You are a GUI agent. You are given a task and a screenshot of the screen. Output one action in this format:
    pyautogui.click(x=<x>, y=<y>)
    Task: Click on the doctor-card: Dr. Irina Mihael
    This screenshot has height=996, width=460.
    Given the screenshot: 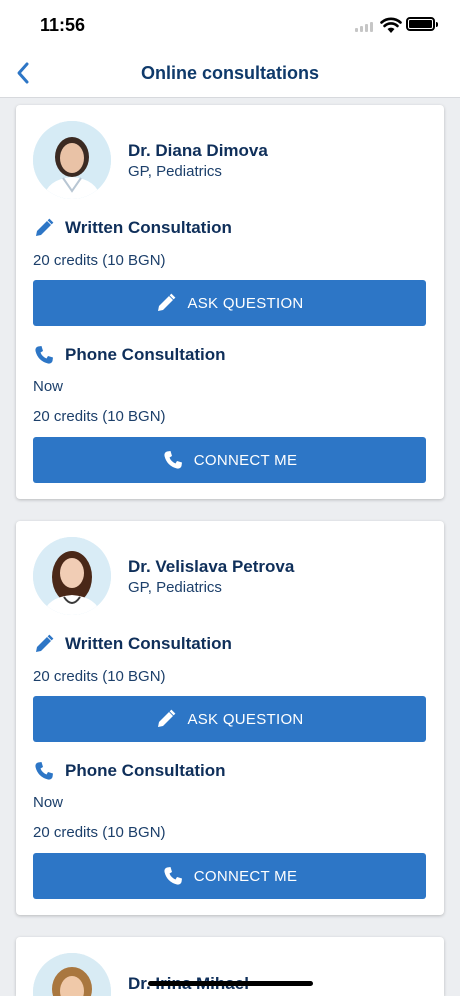 What is the action you would take?
    pyautogui.click(x=230, y=966)
    